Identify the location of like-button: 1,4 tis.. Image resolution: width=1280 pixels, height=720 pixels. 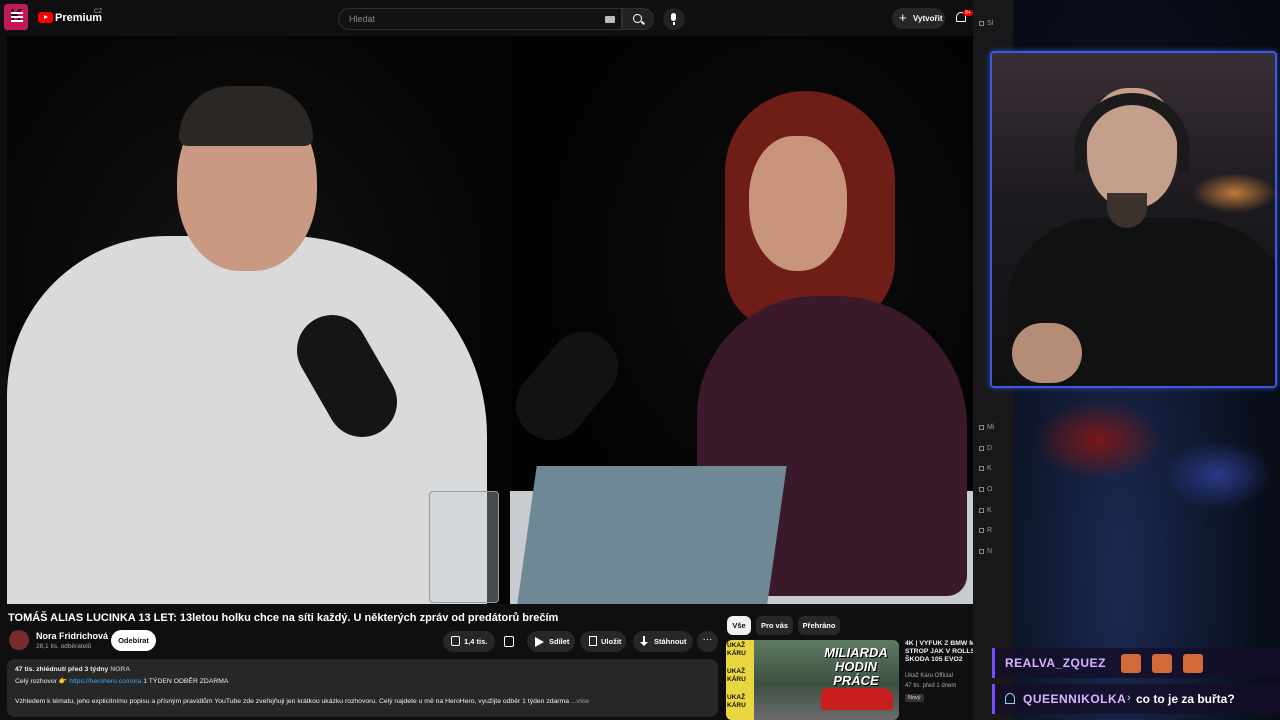
(469, 641).